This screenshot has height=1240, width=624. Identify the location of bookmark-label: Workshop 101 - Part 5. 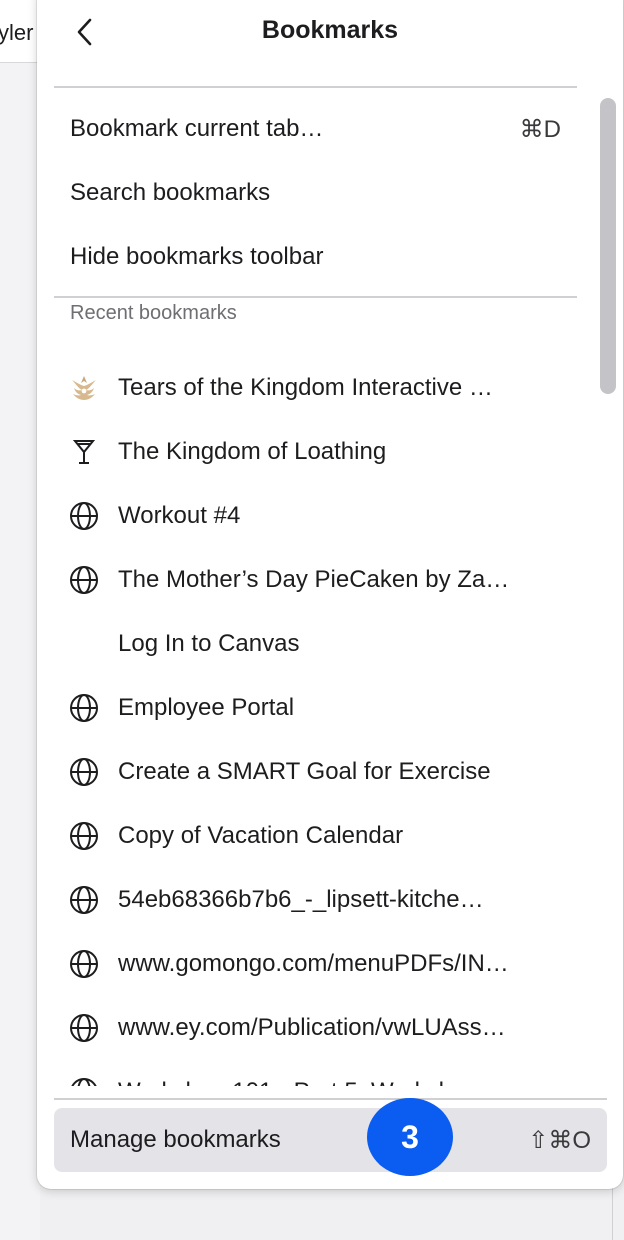
(310, 1082).